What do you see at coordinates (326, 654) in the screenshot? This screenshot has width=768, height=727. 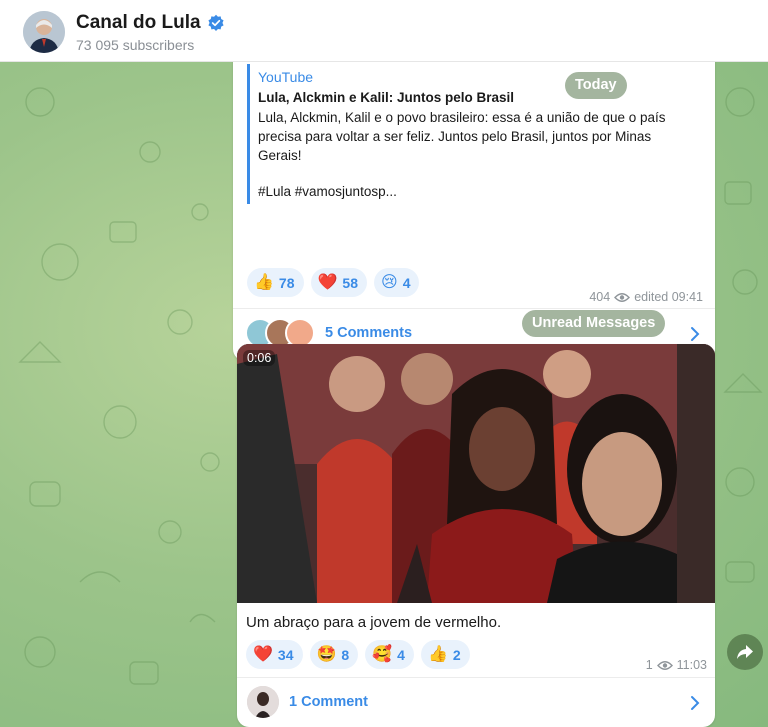 I see `star-struck-icon: 🤩` at bounding box center [326, 654].